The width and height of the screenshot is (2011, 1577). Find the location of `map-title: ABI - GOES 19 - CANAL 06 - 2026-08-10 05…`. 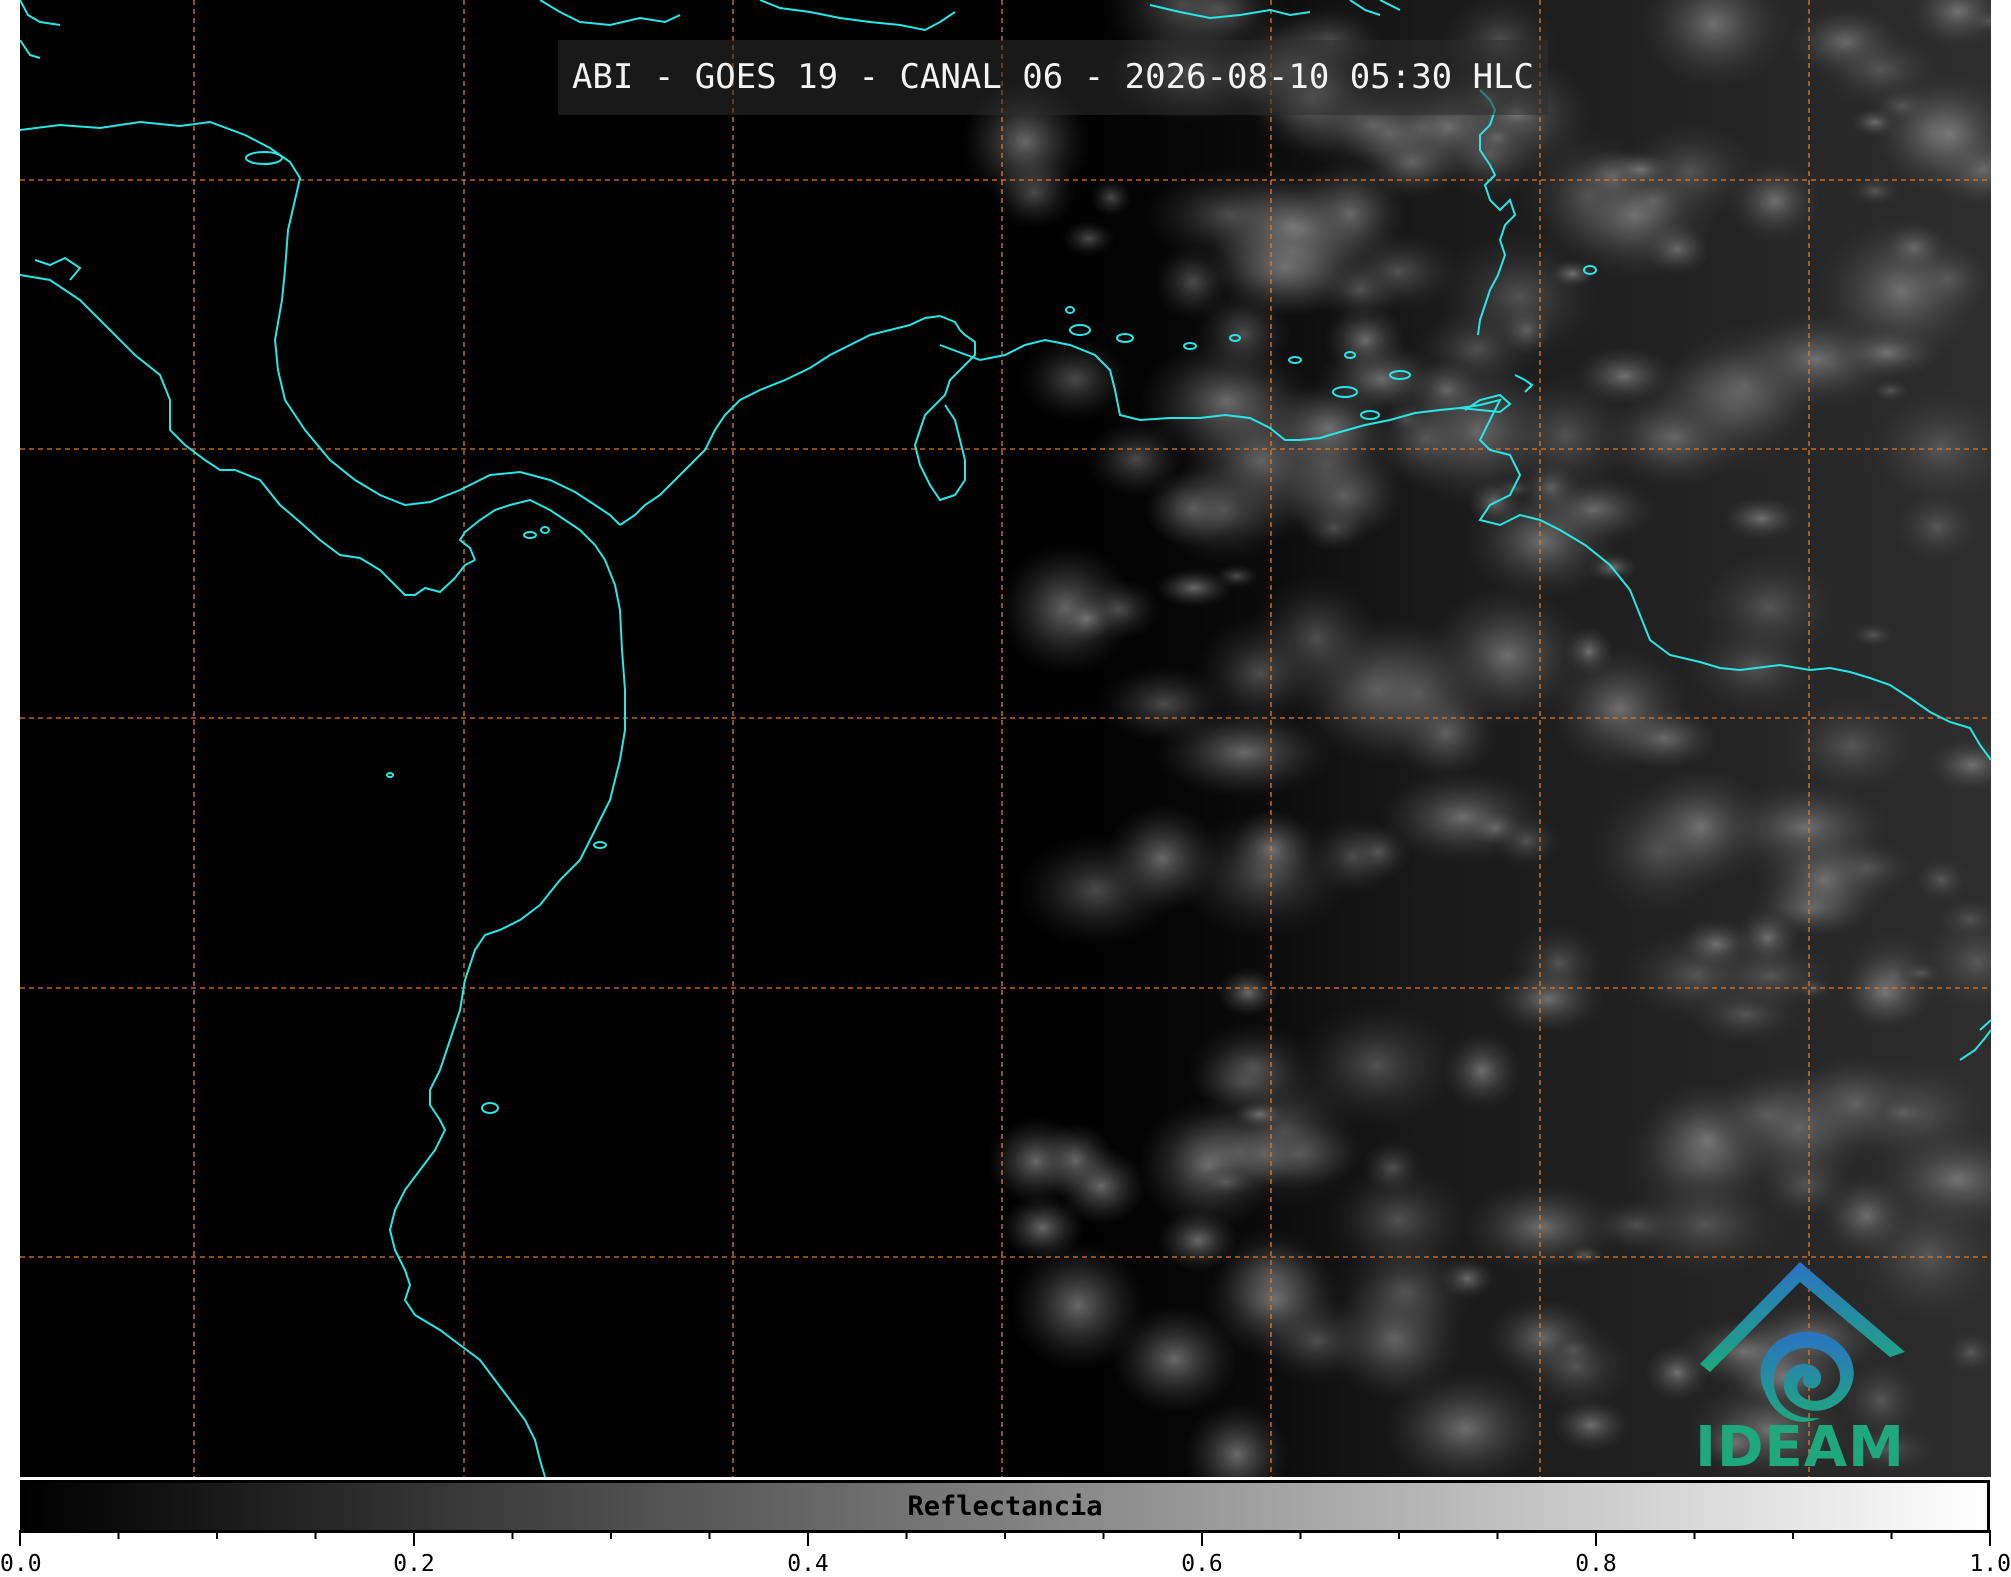

map-title: ABI - GOES 19 - CANAL 06 - 2026-08-10 05… is located at coordinates (1053, 77).